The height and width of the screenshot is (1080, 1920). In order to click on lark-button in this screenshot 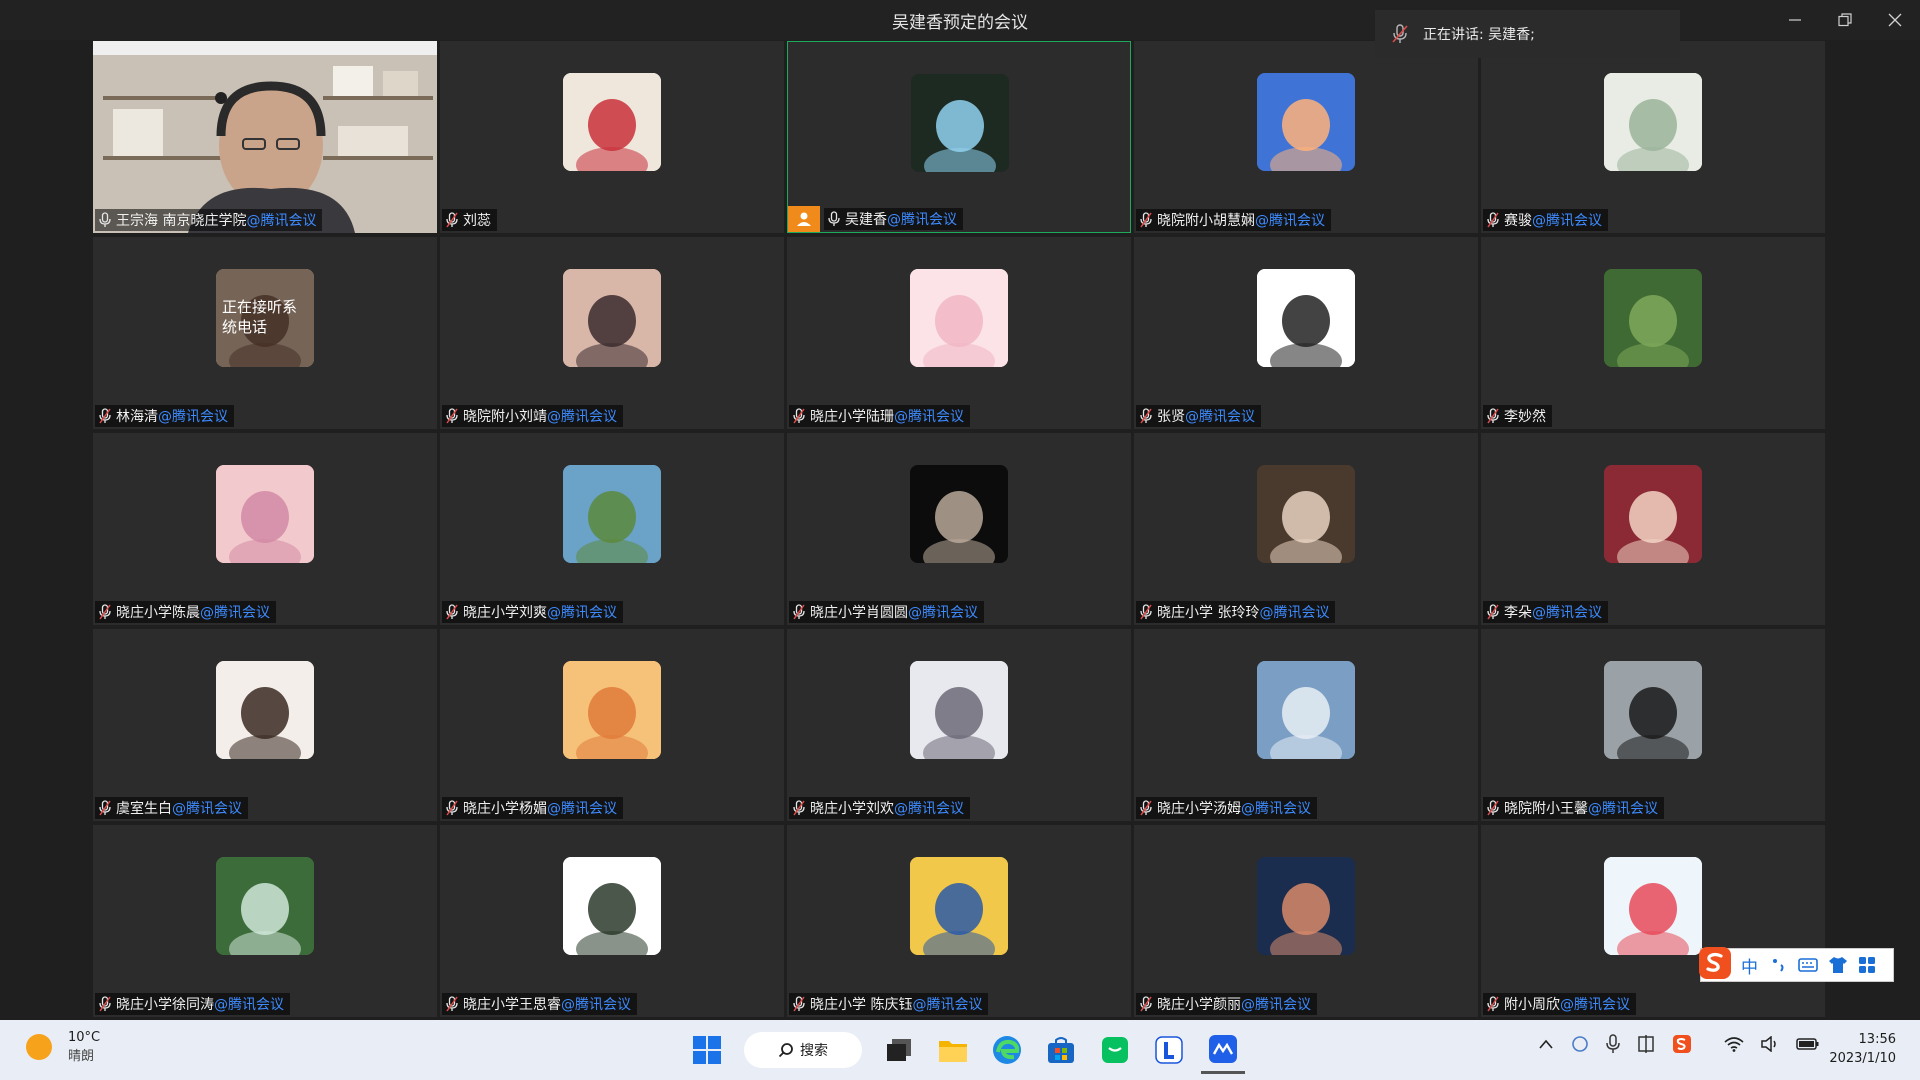, I will do `click(1169, 1050)`.